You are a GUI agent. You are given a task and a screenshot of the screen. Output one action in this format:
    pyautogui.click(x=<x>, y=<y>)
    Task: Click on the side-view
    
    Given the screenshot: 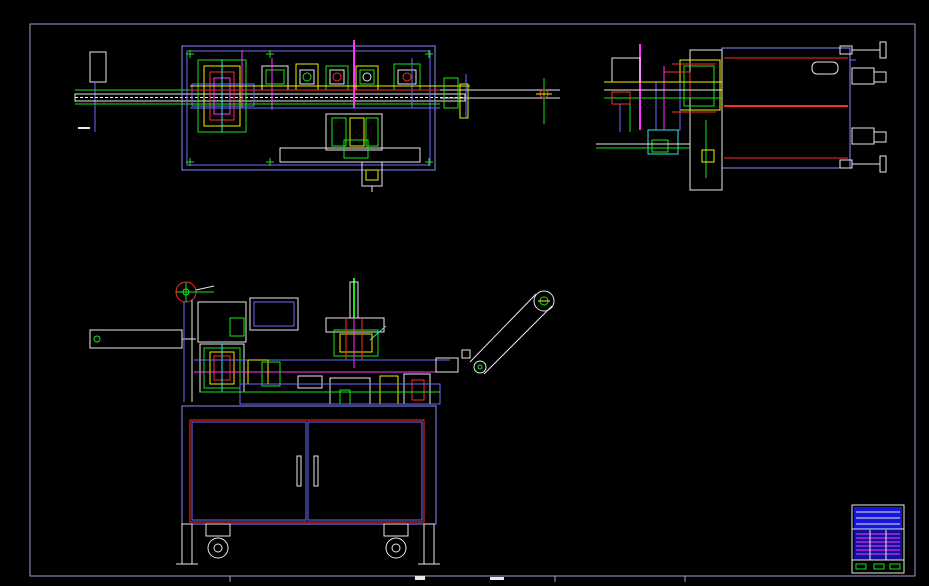 What is the action you would take?
    pyautogui.click(x=741, y=116)
    